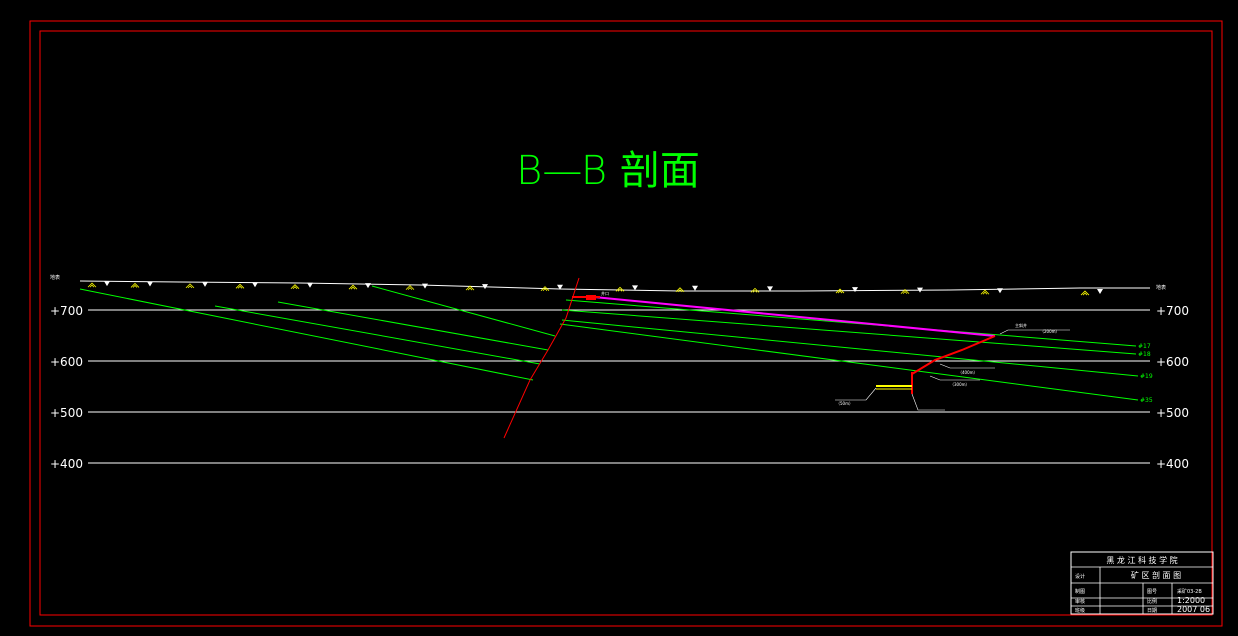 The height and width of the screenshot is (636, 1238). Describe the element at coordinates (614, 286) in the screenshot. I see `ground-surface-line` at that location.